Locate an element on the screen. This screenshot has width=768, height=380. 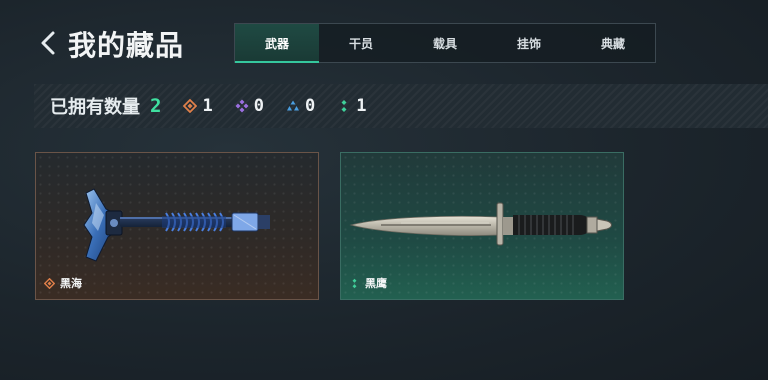
tab-vehicles: 载具 is located at coordinates (445, 43).